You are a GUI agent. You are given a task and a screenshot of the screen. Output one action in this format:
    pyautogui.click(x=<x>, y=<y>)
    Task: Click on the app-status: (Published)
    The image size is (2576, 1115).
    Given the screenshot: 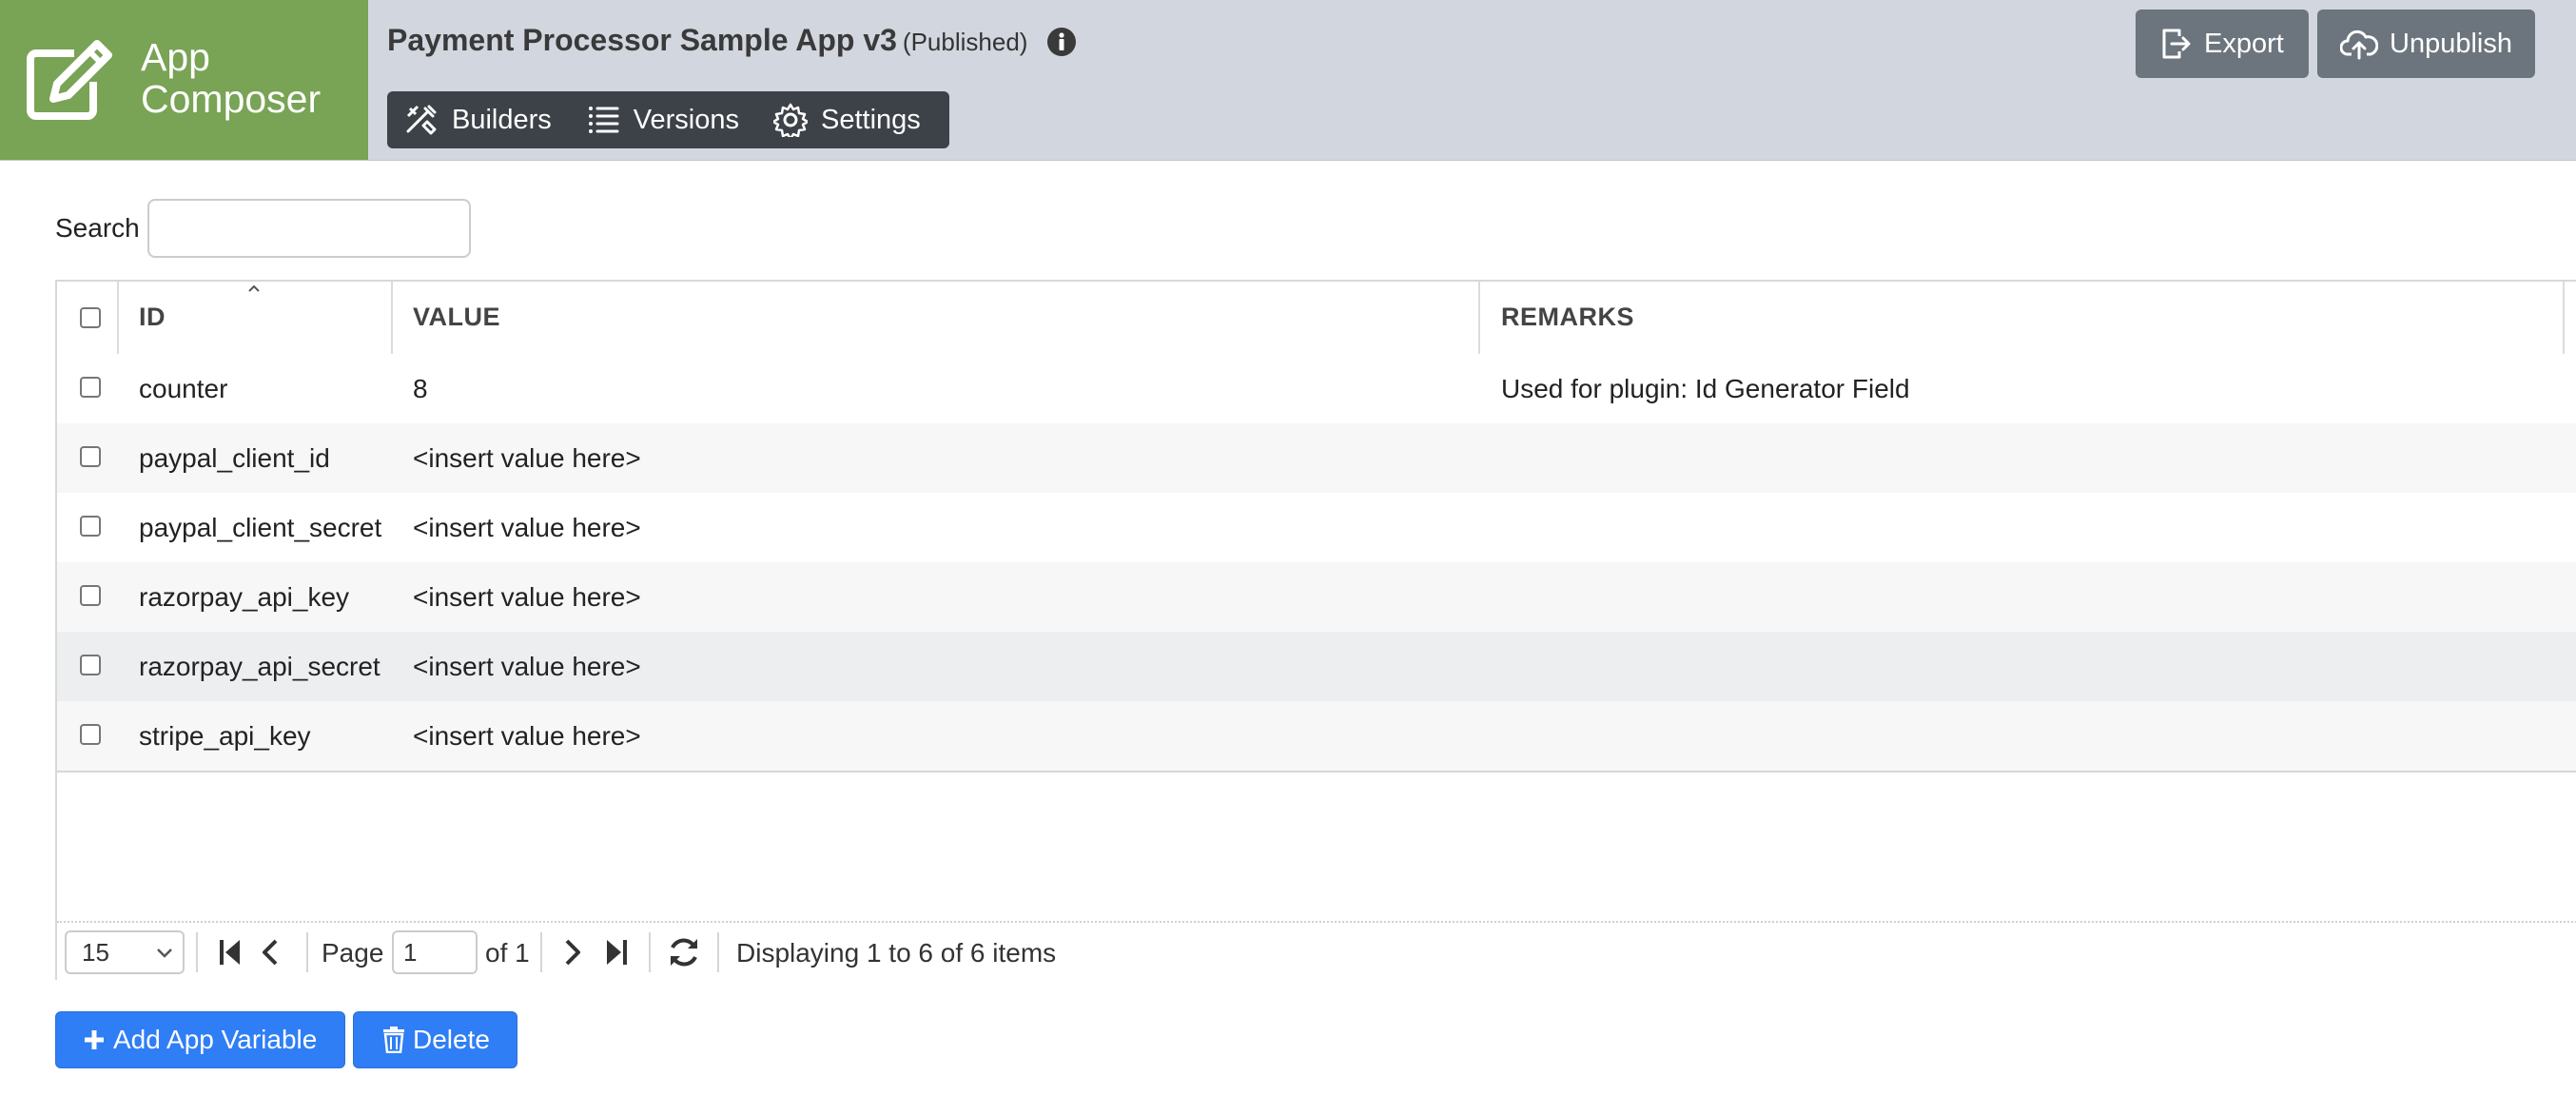 What is the action you would take?
    pyautogui.click(x=965, y=42)
    